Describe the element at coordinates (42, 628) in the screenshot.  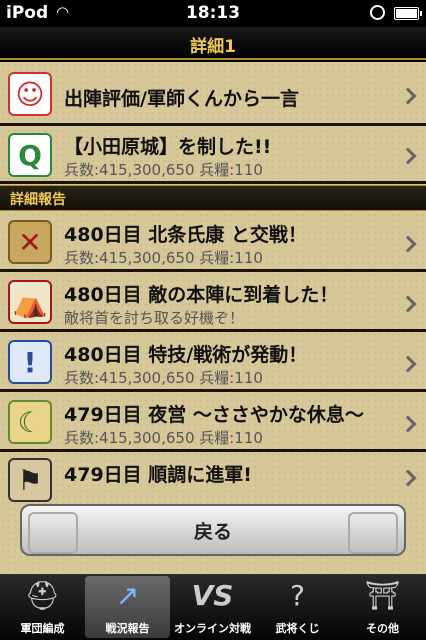
I see `tab-label: 軍団編成` at that location.